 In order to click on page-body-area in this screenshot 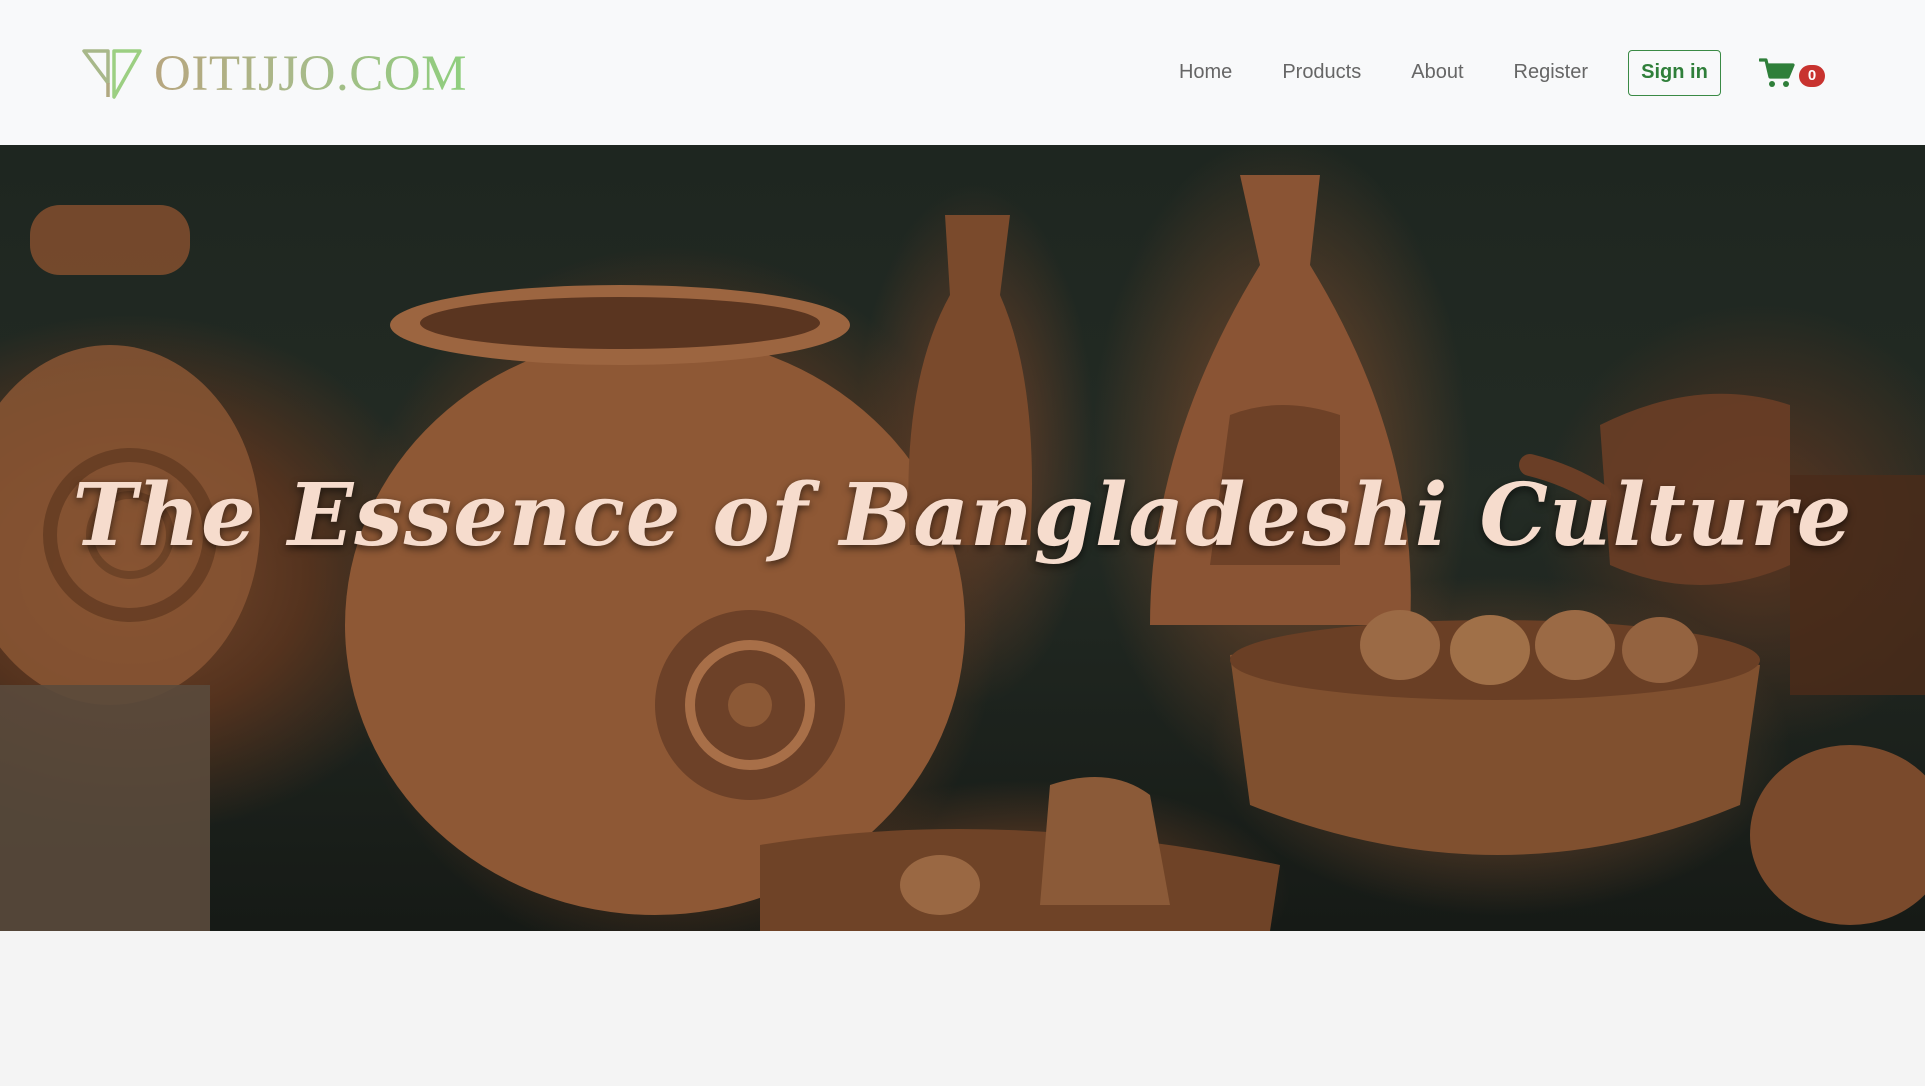, I will do `click(962, 1008)`.